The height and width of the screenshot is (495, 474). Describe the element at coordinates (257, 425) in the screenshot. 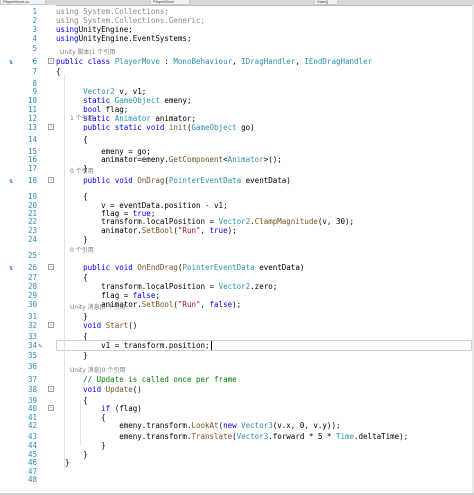

I see `code-token: Vector3` at that location.